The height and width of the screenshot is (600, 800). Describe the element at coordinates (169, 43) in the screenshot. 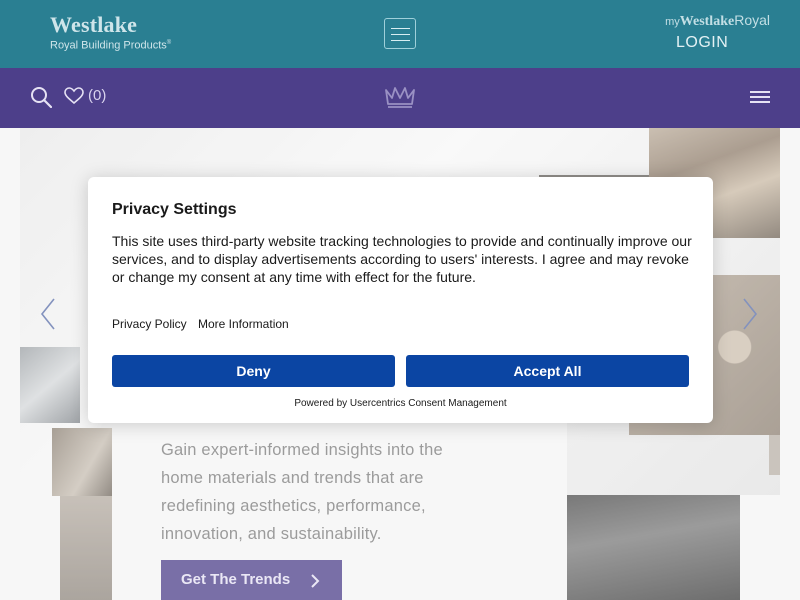

I see `logo-trademark: ®` at that location.